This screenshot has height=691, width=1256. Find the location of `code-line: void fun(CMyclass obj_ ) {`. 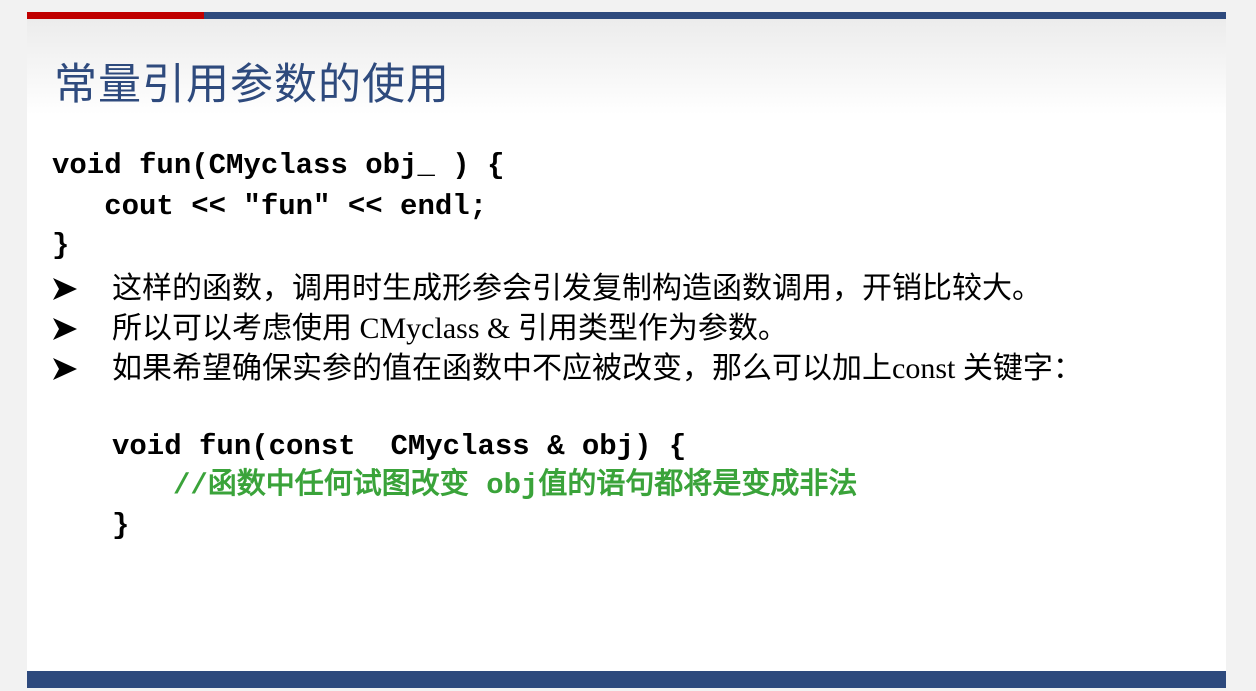

code-line: void fun(CMyclass obj_ ) { is located at coordinates (278, 165).